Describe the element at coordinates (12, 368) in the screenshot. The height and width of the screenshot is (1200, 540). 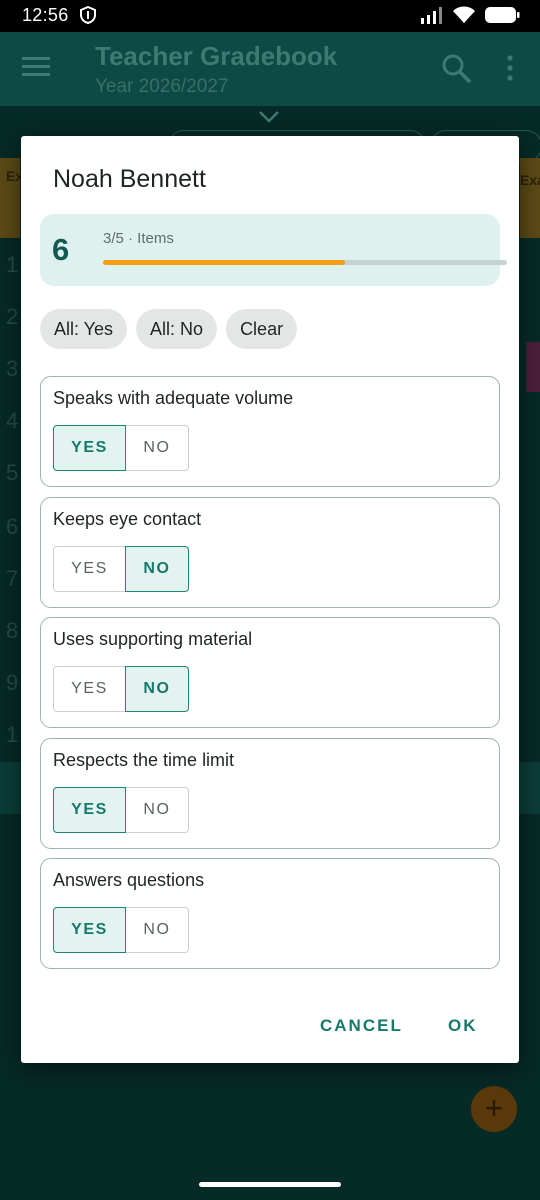
I see `row-number: 3` at that location.